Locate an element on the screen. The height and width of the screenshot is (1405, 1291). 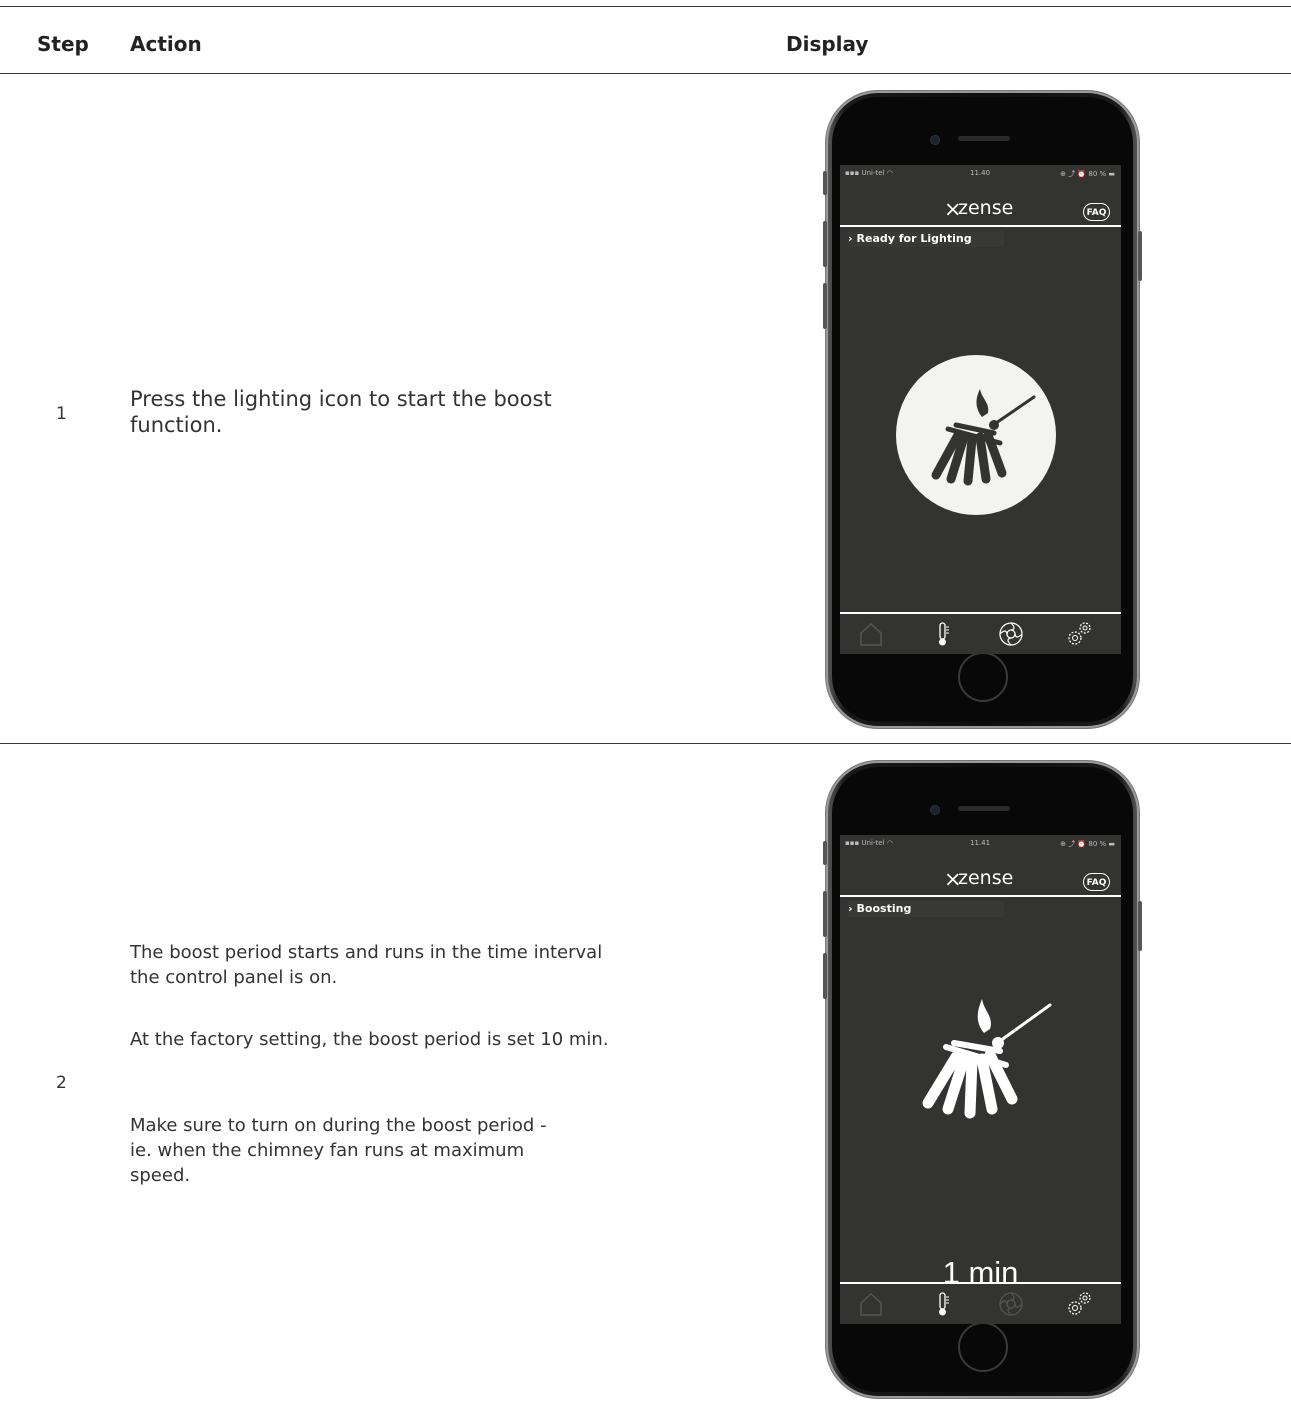
ios-status-bar: ▪▪▪ Uni-tel ◠ 11.40 ⊕ ⤴ ⏰ 80 % ▬ is located at coordinates (980, 175).